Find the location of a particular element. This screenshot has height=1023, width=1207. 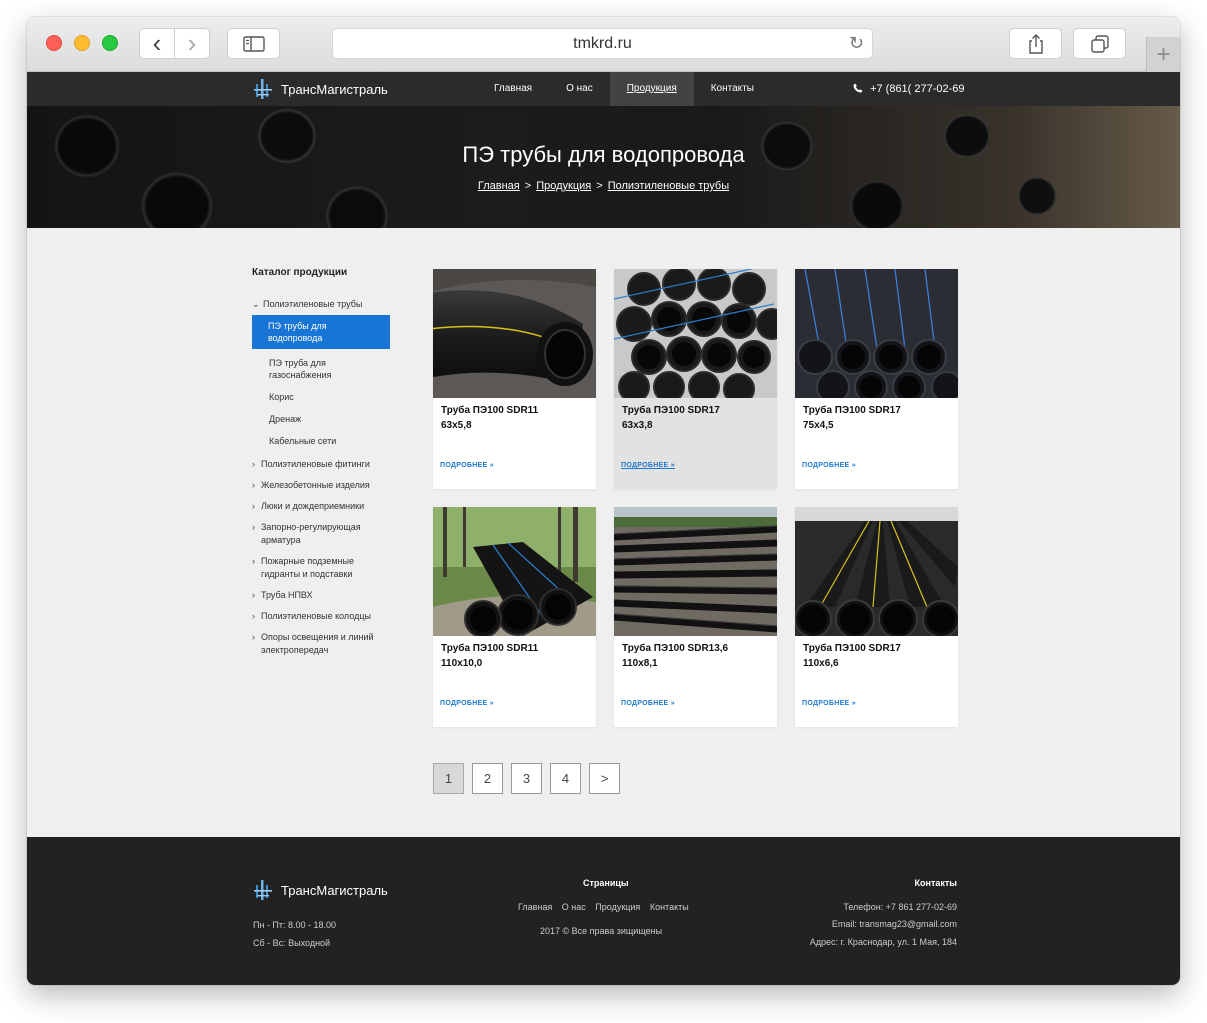

back-button: ‹ is located at coordinates (157, 43).